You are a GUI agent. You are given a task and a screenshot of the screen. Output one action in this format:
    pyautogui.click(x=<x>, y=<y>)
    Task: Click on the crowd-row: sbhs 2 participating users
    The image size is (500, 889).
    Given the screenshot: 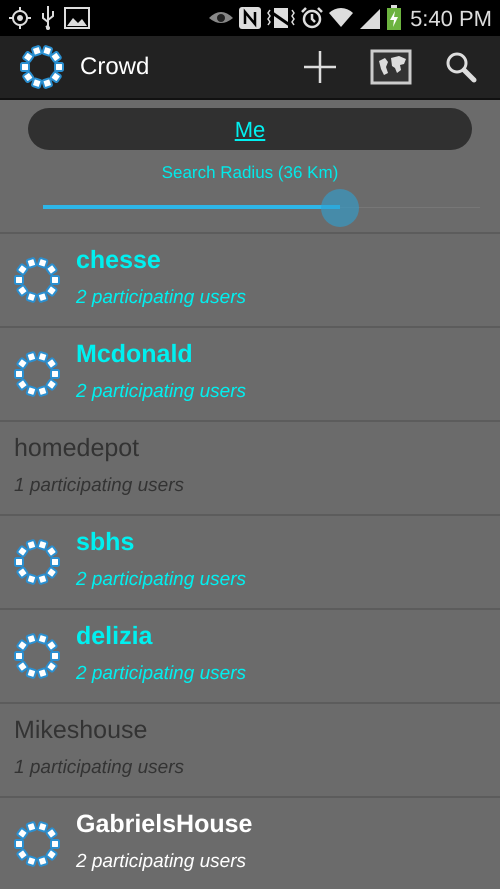 What is the action you would take?
    pyautogui.click(x=250, y=561)
    